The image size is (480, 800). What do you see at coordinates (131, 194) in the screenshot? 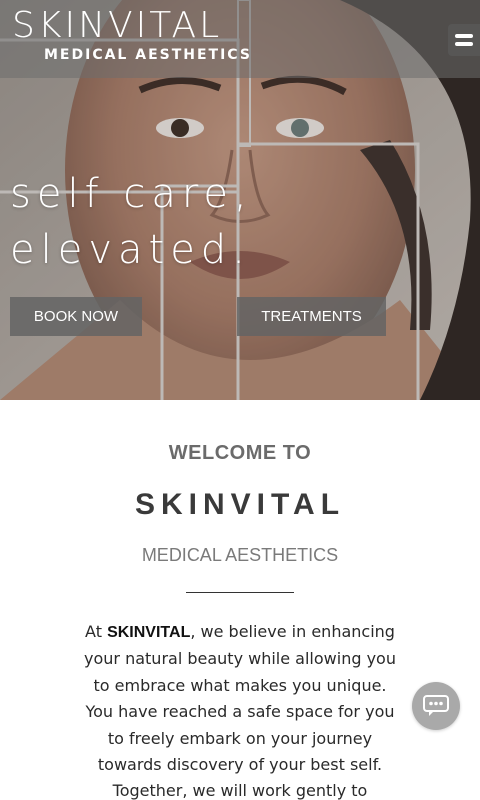
I see `tagline-line-1: self care,` at bounding box center [131, 194].